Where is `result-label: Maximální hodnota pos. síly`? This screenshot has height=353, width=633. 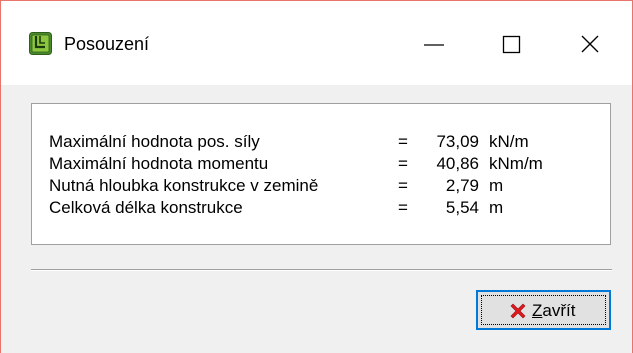 result-label: Maximální hodnota pos. síly is located at coordinates (154, 141).